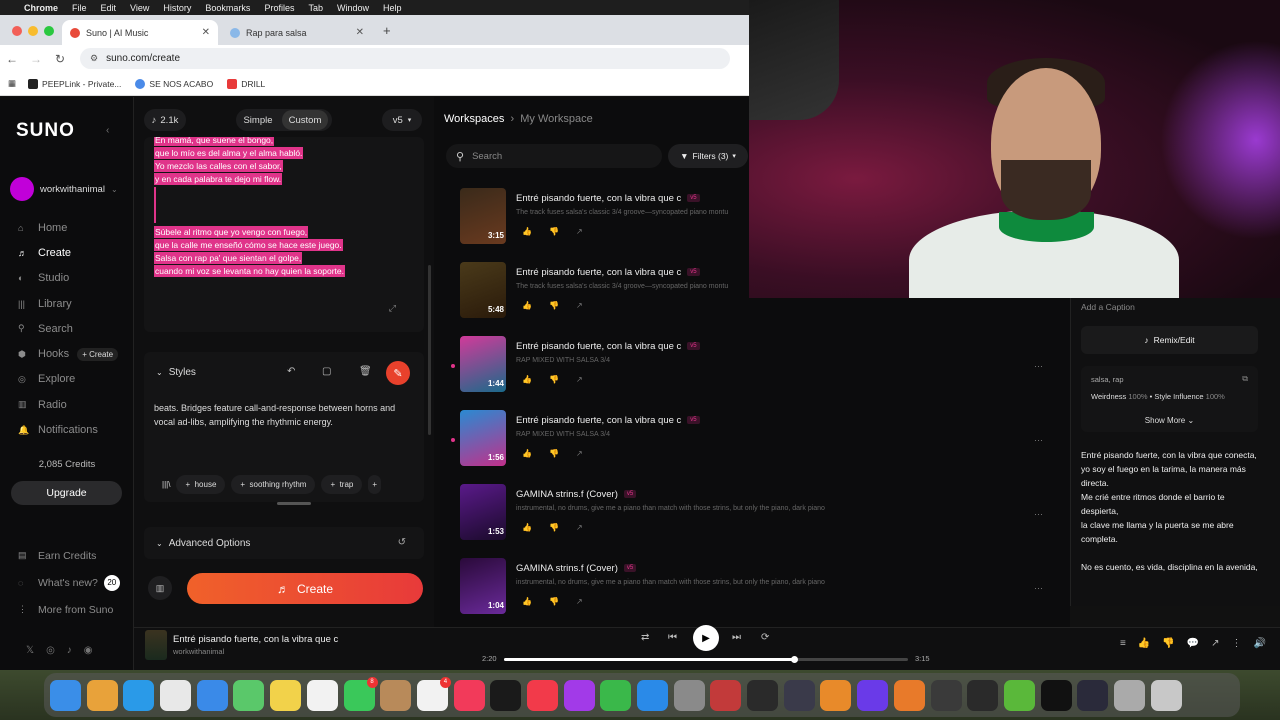 The height and width of the screenshot is (720, 1280). I want to click on instagram-icon: ◎, so click(50, 650).